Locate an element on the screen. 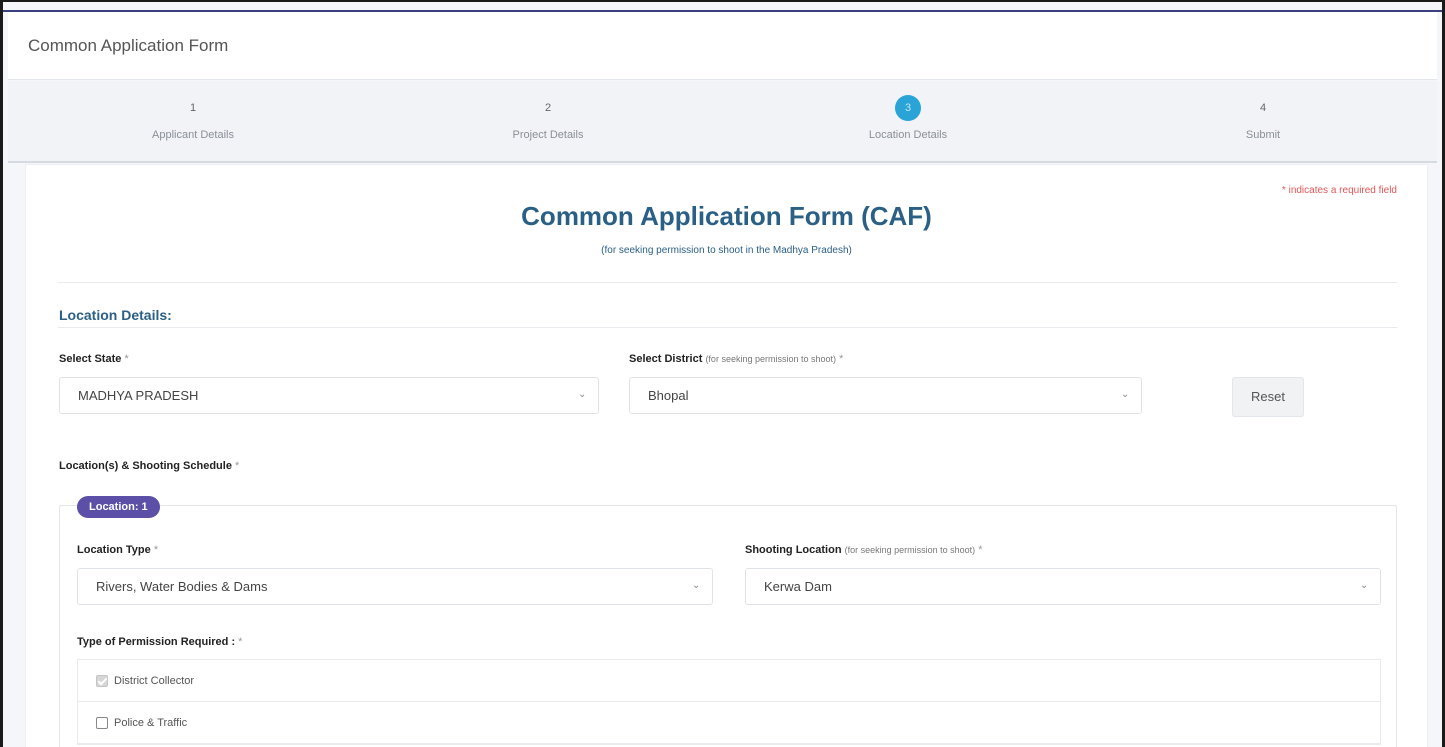 The width and height of the screenshot is (1445, 747). step-number: 4 is located at coordinates (1263, 108).